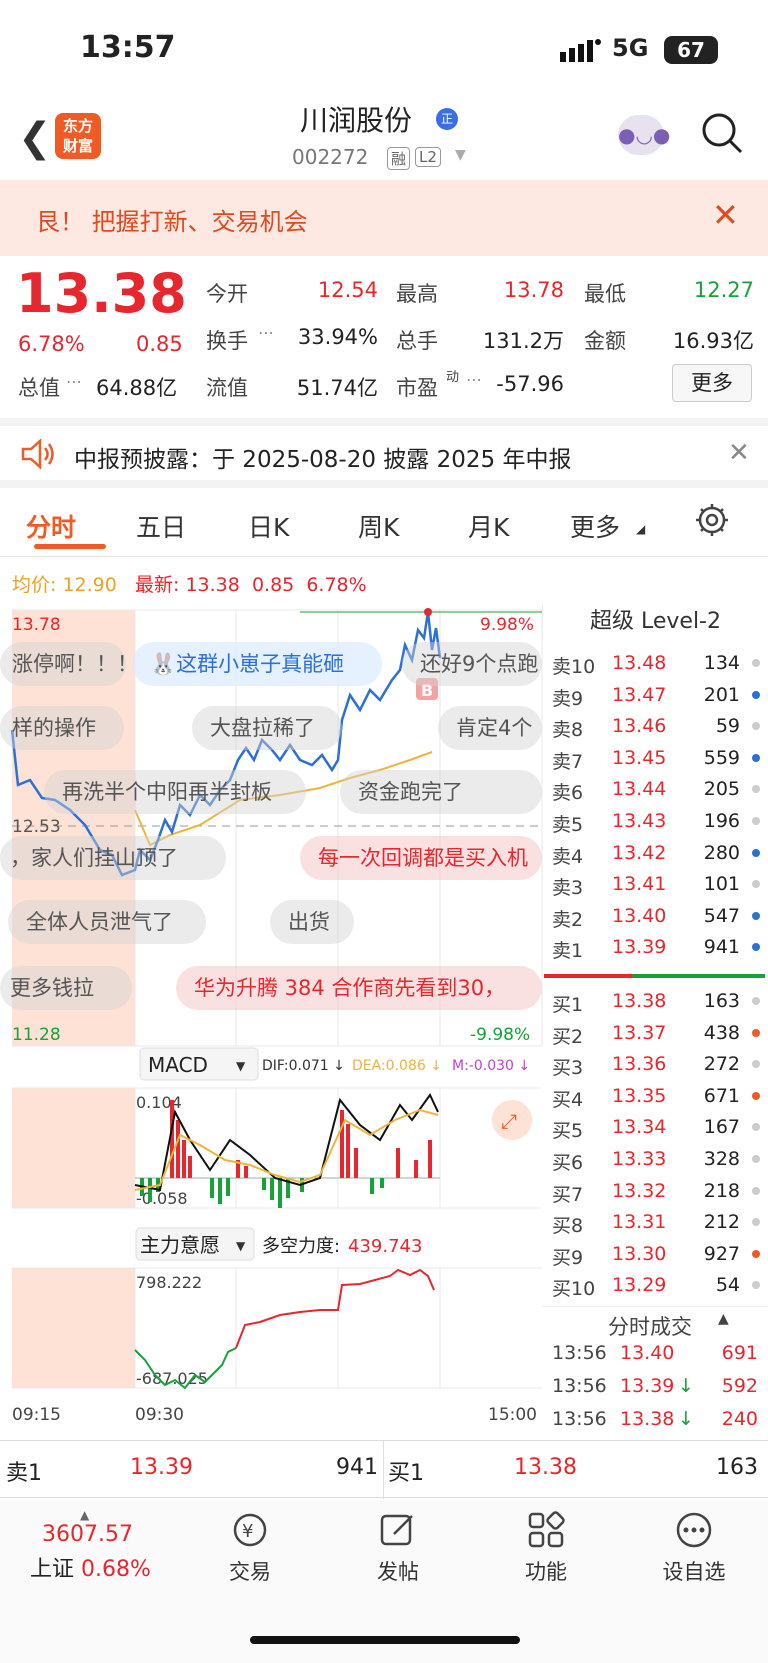 Image resolution: width=768 pixels, height=1663 pixels. What do you see at coordinates (655, 789) in the screenshot?
I see `ask-row: 卖6 13.44 205` at bounding box center [655, 789].